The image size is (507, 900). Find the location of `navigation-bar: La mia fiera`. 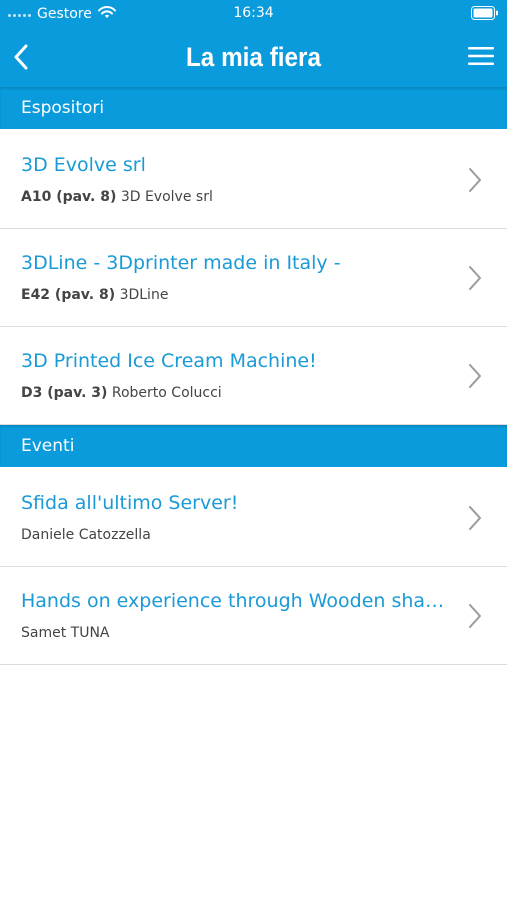

navigation-bar: La mia fiera is located at coordinates (253, 57).